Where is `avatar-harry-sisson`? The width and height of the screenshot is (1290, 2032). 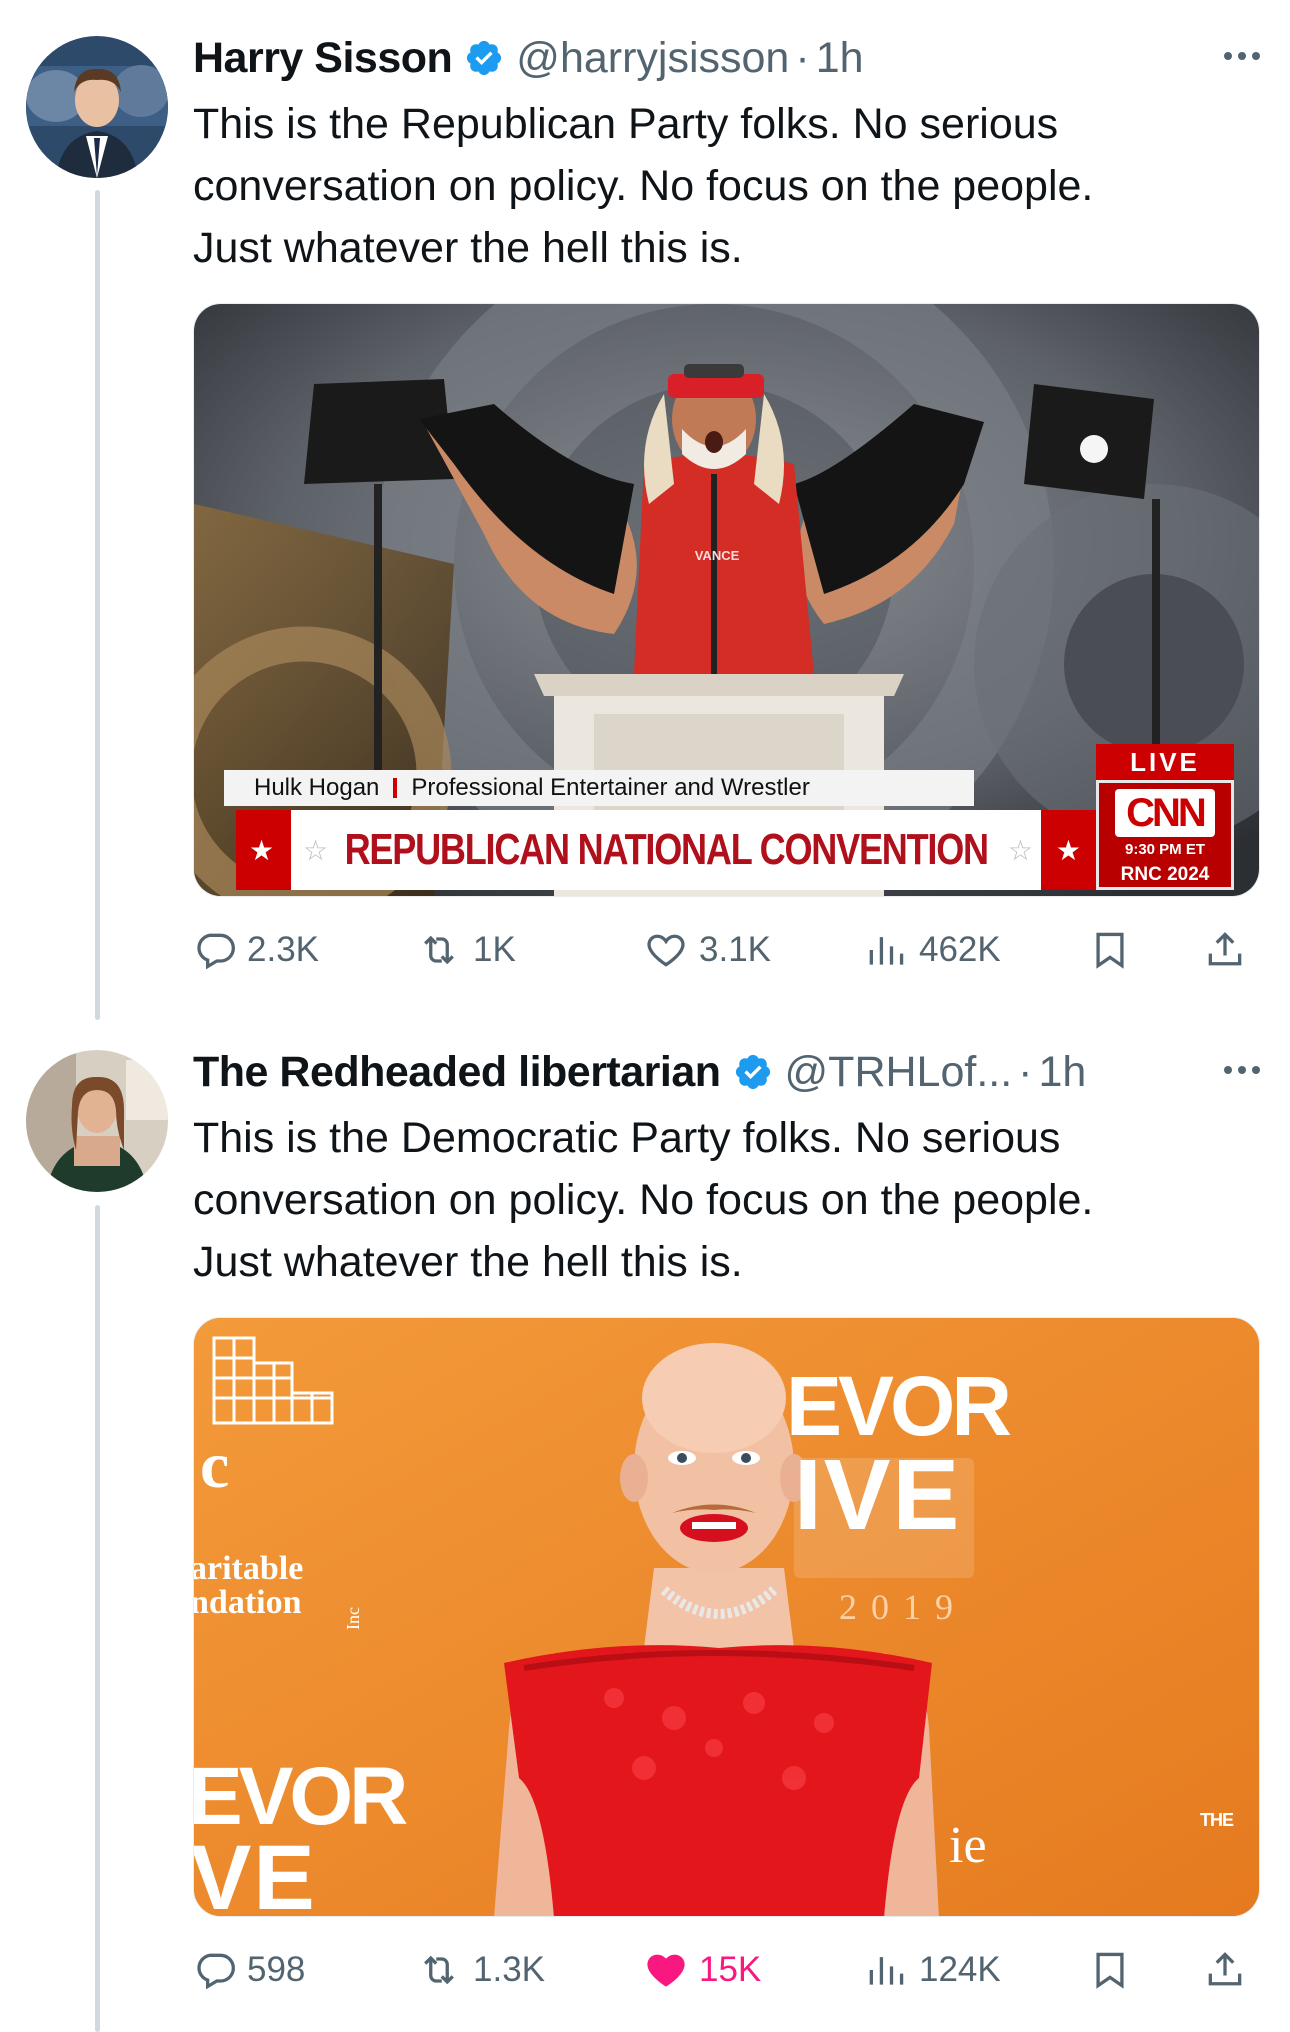
avatar-harry-sisson is located at coordinates (97, 107).